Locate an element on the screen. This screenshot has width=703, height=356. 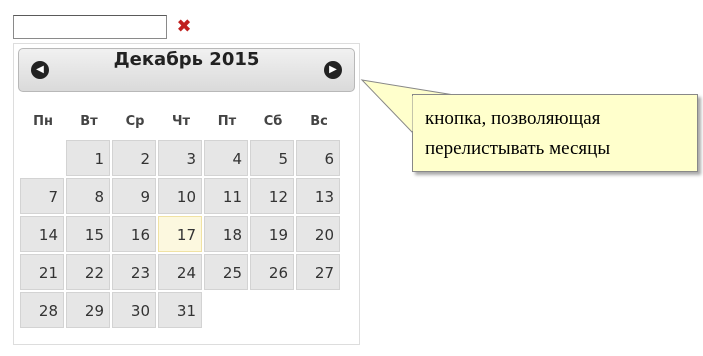
day-cell: 9 is located at coordinates (134, 195).